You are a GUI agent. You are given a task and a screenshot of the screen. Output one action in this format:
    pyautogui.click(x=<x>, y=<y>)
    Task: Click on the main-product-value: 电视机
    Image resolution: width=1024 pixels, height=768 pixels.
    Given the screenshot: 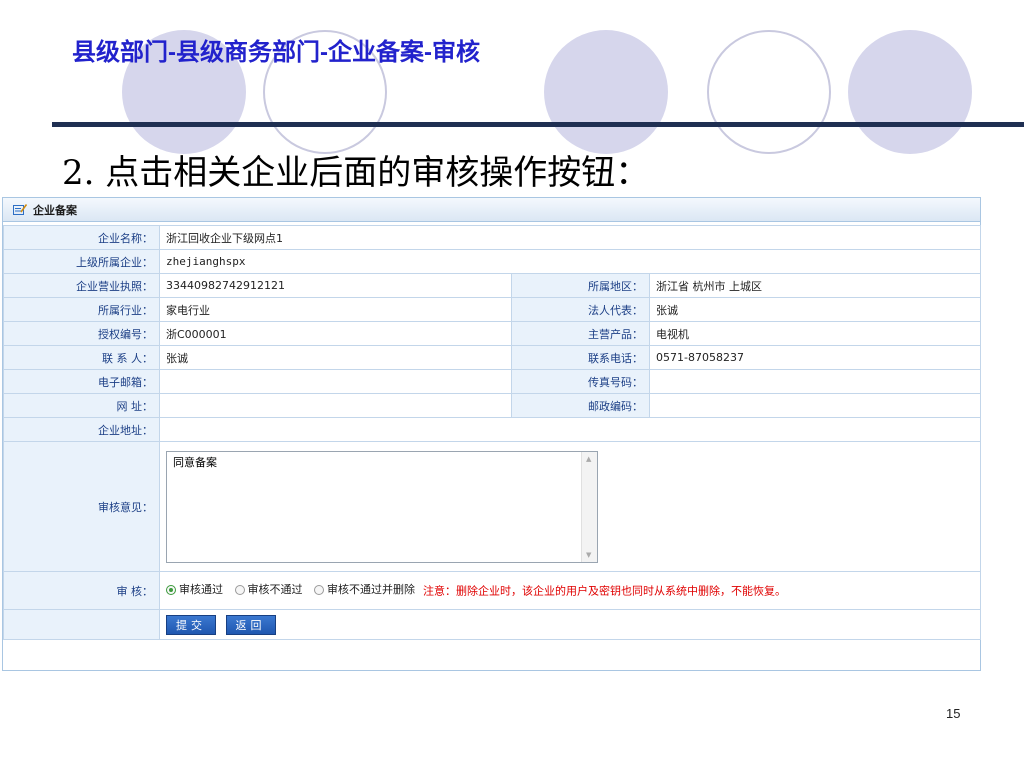 What is the action you would take?
    pyautogui.click(x=815, y=333)
    